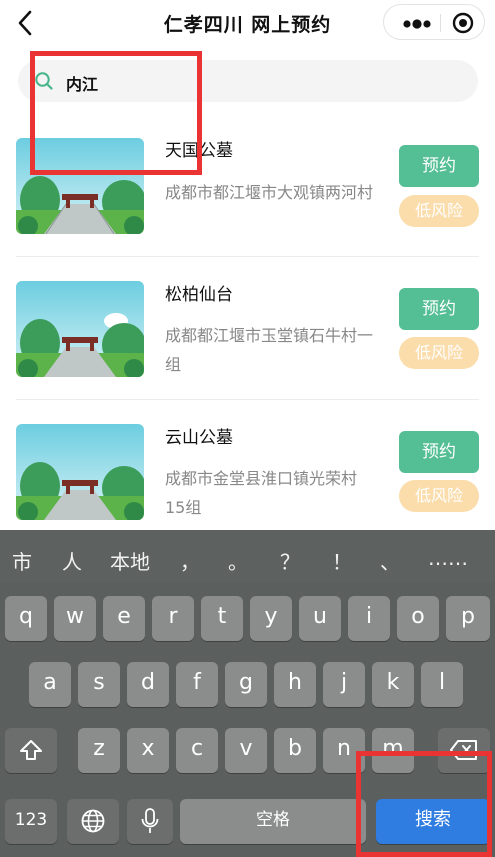  Describe the element at coordinates (50, 684) in the screenshot. I see `key-a: a` at that location.